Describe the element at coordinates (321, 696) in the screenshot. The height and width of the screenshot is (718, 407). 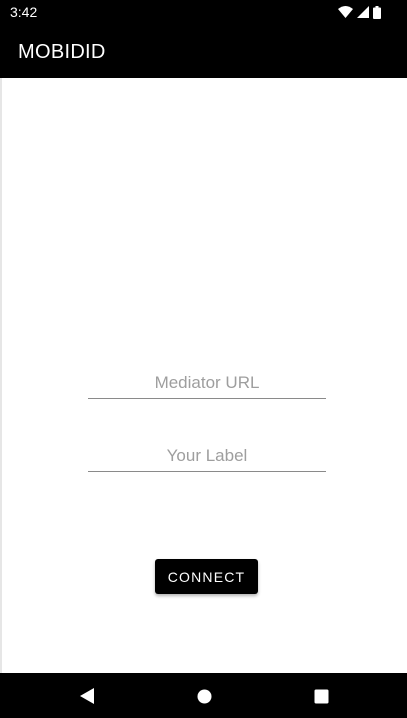
I see `recents-icon` at that location.